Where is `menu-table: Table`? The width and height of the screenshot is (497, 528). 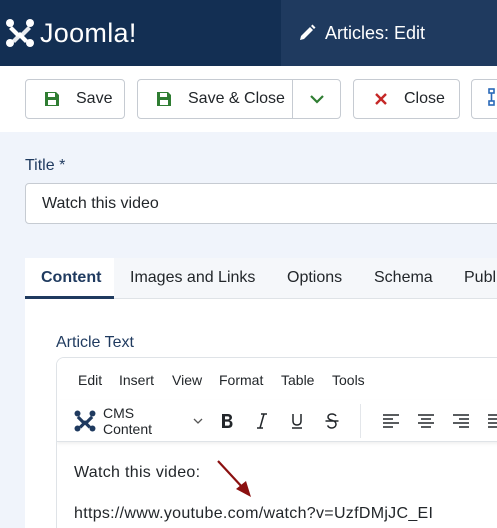 menu-table: Table is located at coordinates (297, 380).